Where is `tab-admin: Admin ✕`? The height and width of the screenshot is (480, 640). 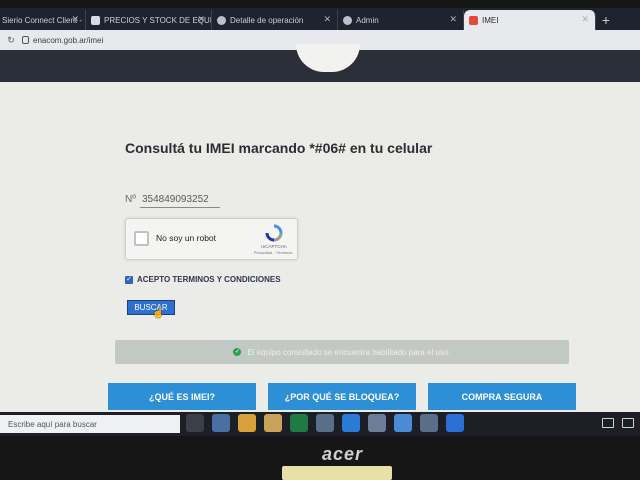
tab-admin: Admin ✕ is located at coordinates (401, 20).